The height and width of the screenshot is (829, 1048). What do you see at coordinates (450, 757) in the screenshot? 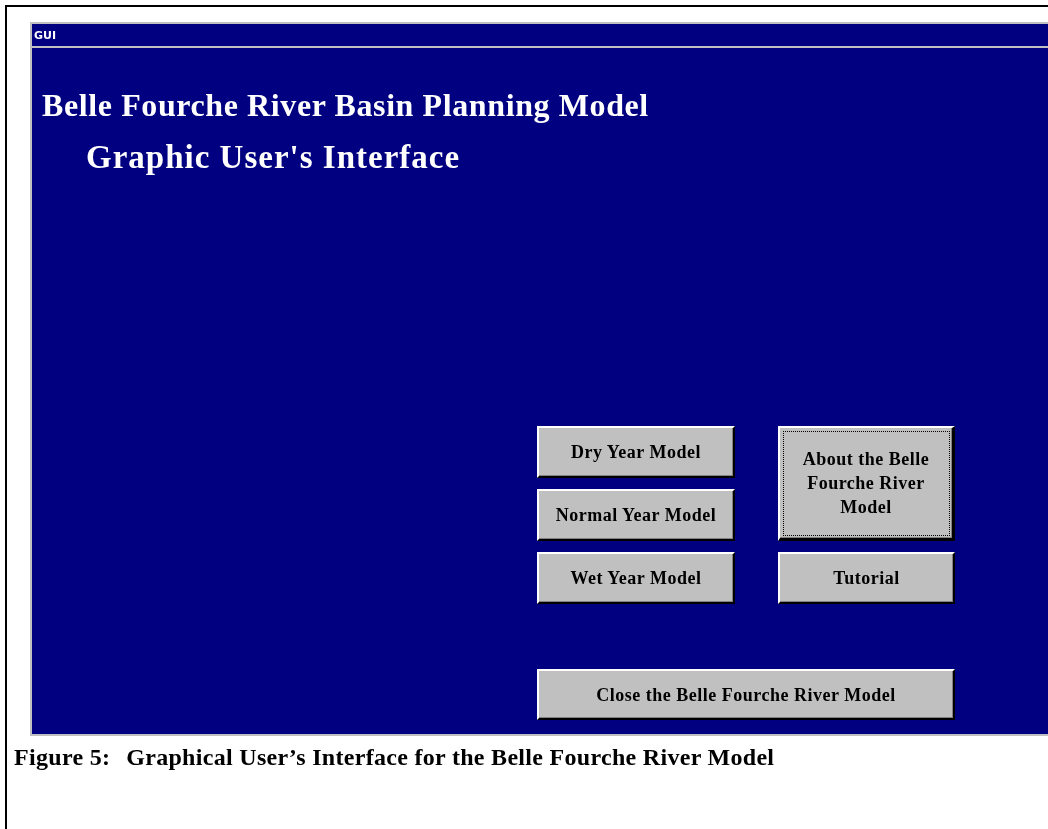
I see `figure-caption: Graphical User’s Interface for the Belle Fourche River Model` at bounding box center [450, 757].